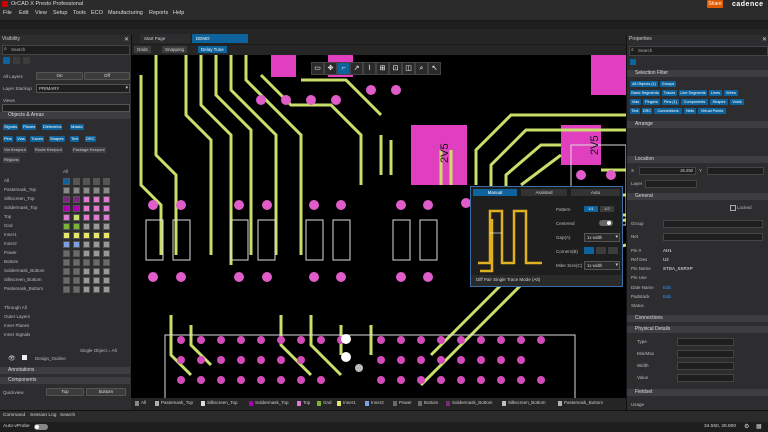 This screenshot has width=768, height=432. Describe the element at coordinates (29, 127) in the screenshot. I see `chip-planes: Planes` at that location.